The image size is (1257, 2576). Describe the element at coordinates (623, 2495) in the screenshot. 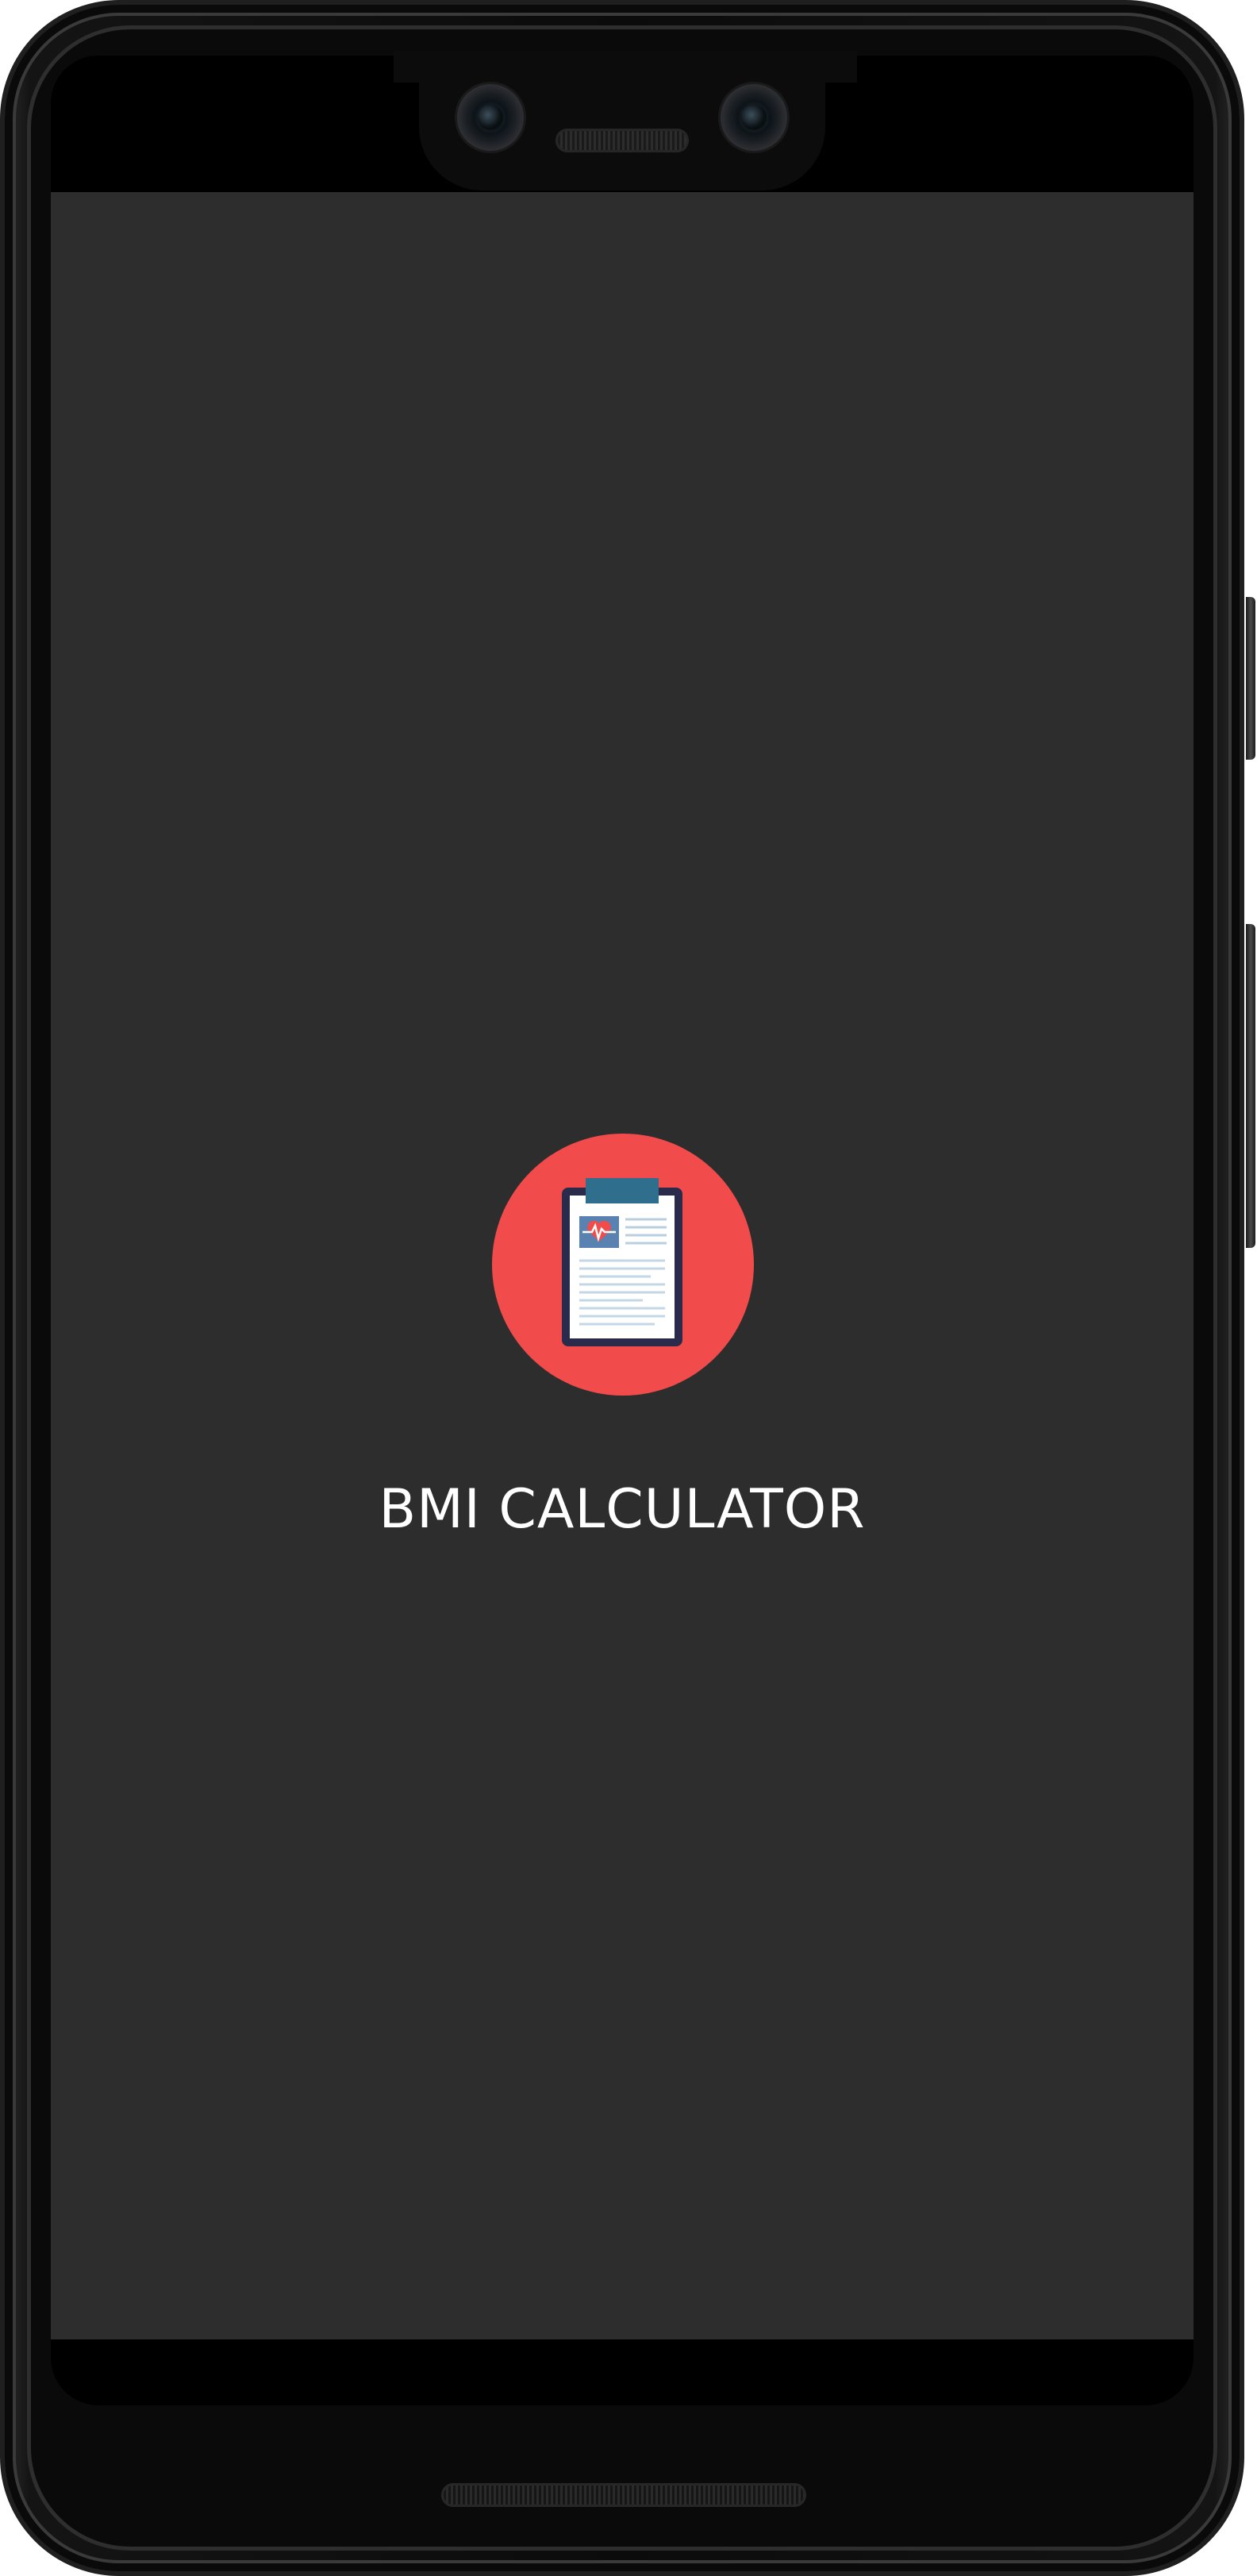

I see `bottom-speaker` at that location.